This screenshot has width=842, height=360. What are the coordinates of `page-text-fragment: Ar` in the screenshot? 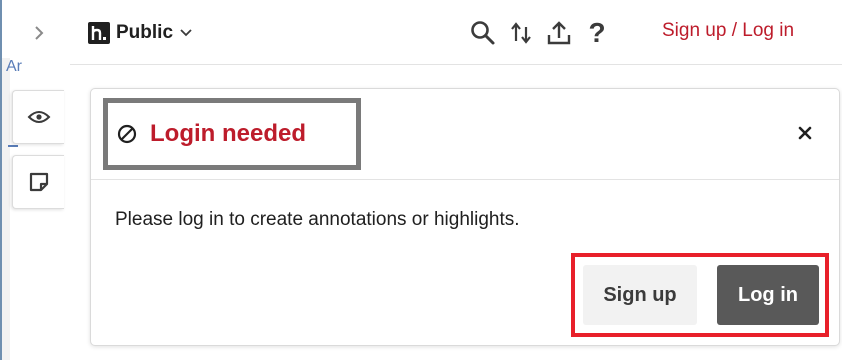 It's located at (14, 67).